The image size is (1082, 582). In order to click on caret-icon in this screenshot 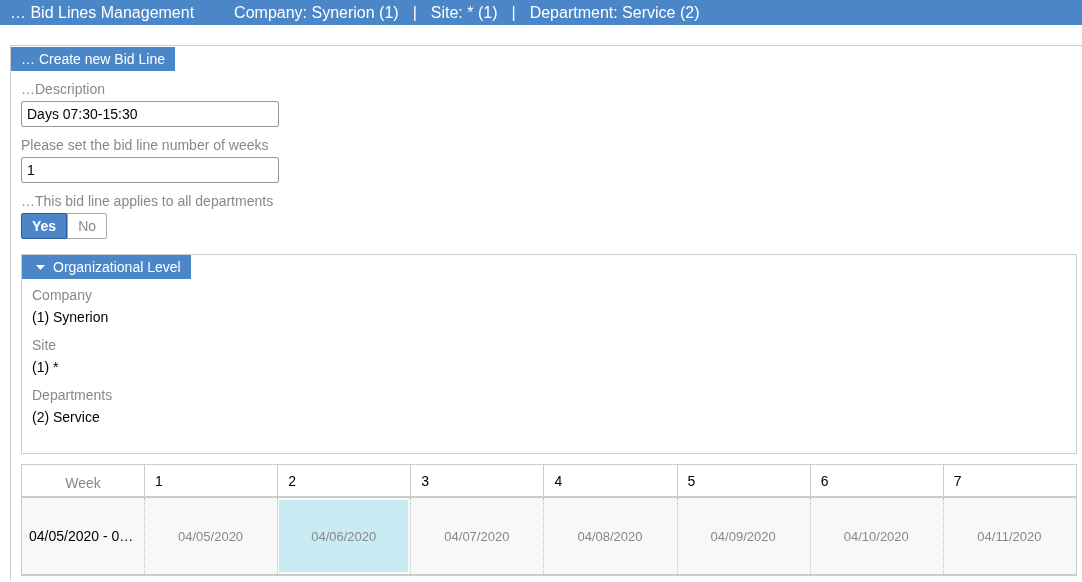, I will do `click(40, 267)`.